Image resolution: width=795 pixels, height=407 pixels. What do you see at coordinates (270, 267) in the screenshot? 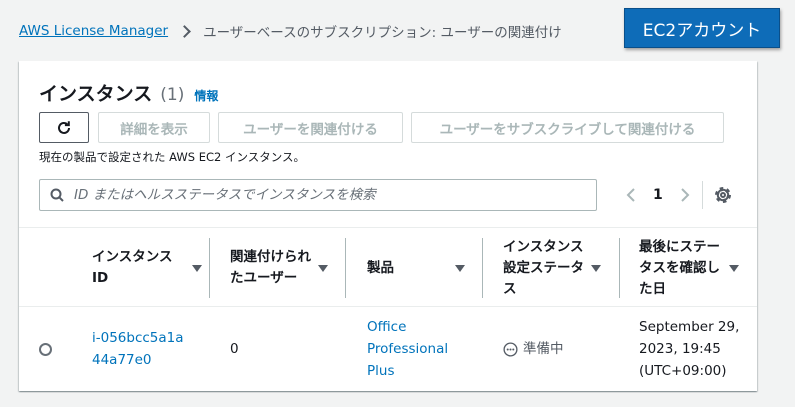
I see `column-label: 関連付けられたユーザー` at bounding box center [270, 267].